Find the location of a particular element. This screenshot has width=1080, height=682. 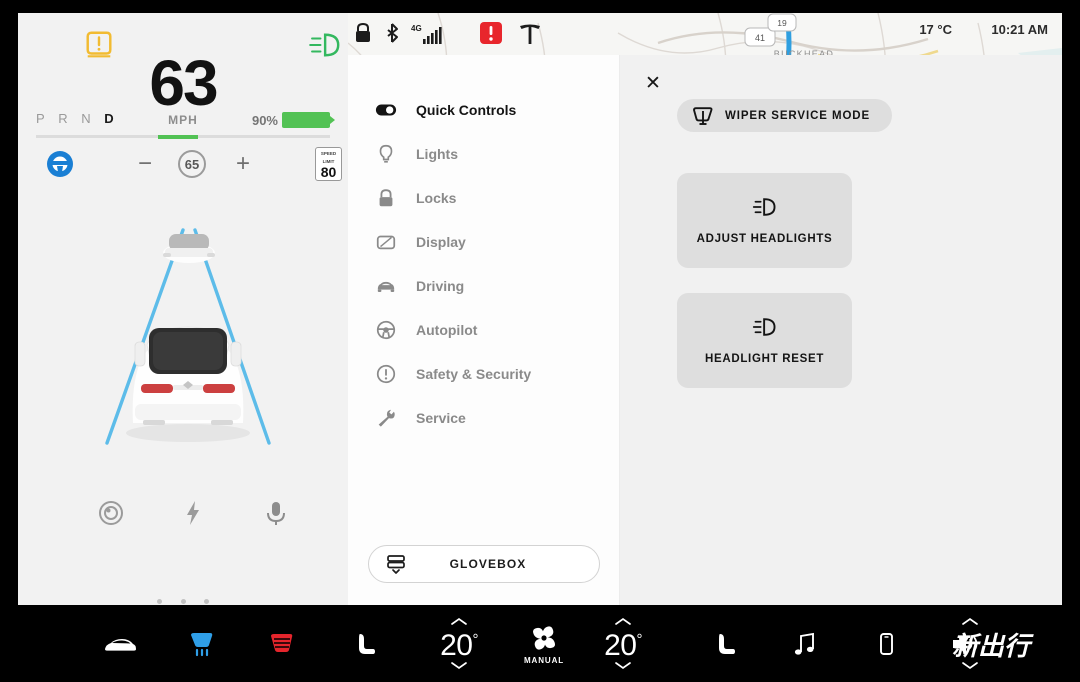

headlight-reset-button: HEADLIGHT RESET is located at coordinates (764, 340).